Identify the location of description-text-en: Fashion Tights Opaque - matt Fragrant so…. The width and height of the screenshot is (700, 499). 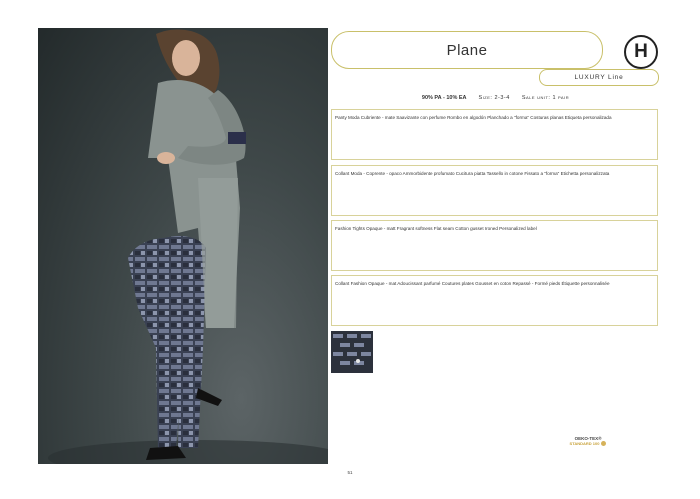
(436, 228).